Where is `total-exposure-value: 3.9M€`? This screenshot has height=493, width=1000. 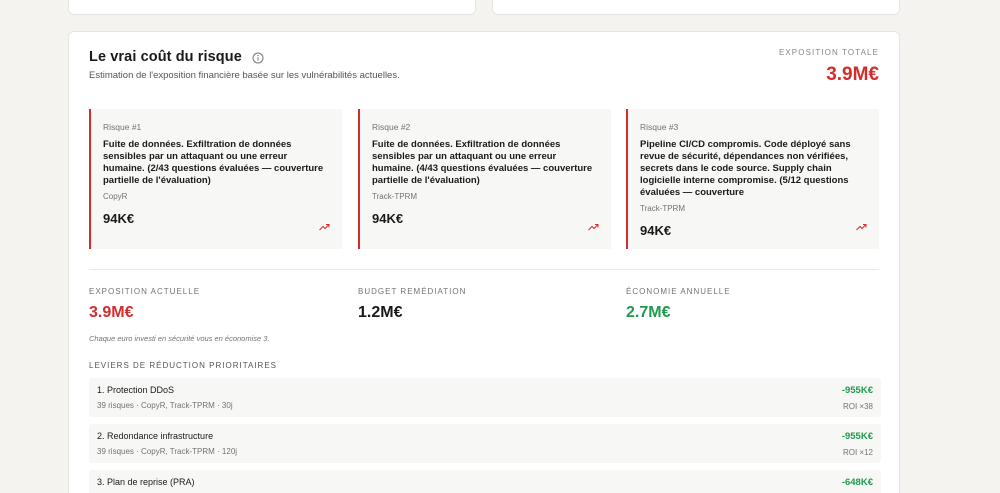
total-exposure-value: 3.9M€ is located at coordinates (852, 74).